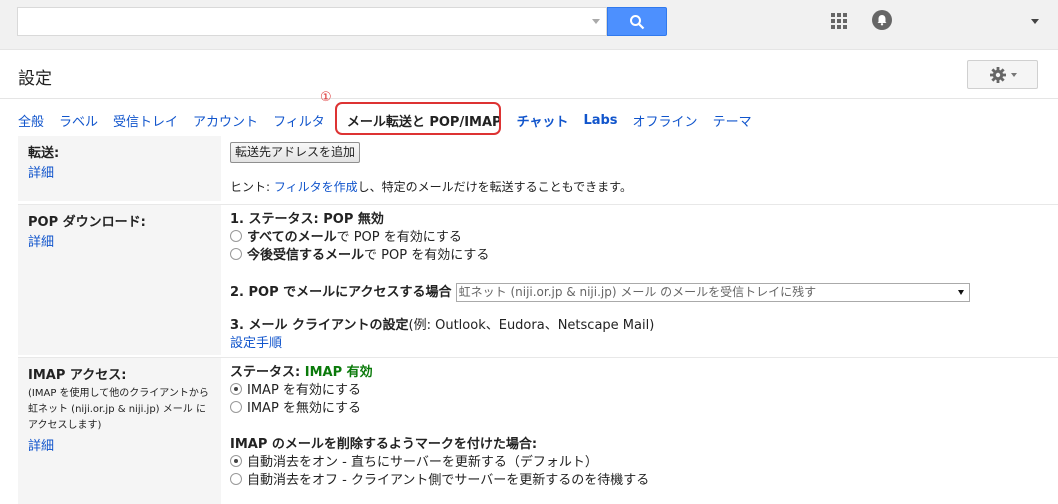  What do you see at coordinates (277, 219) in the screenshot?
I see `pop-status-prefix: 1. ステータス:` at bounding box center [277, 219].